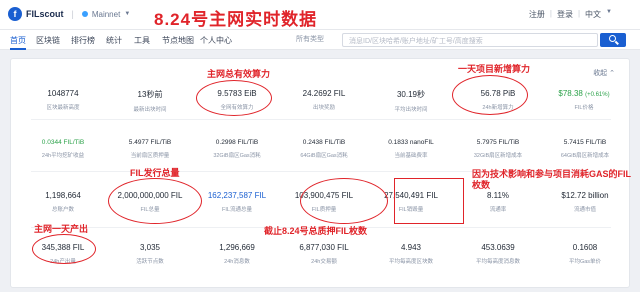 The height and width of the screenshot is (292, 640). What do you see at coordinates (63, 142) in the screenshot?
I see `stat-value: 0.0344 FIL/TiB` at bounding box center [63, 142].